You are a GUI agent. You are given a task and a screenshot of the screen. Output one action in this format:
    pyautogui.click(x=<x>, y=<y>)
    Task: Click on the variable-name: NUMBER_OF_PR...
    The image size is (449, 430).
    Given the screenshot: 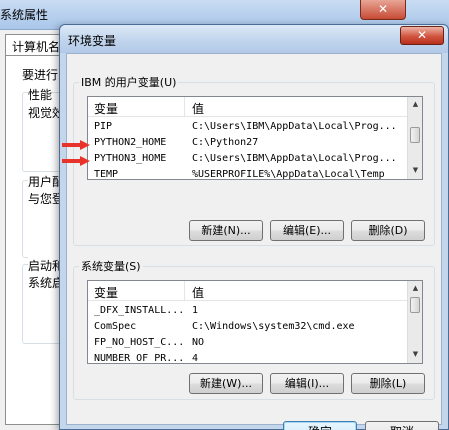 What is the action you would take?
    pyautogui.click(x=139, y=358)
    